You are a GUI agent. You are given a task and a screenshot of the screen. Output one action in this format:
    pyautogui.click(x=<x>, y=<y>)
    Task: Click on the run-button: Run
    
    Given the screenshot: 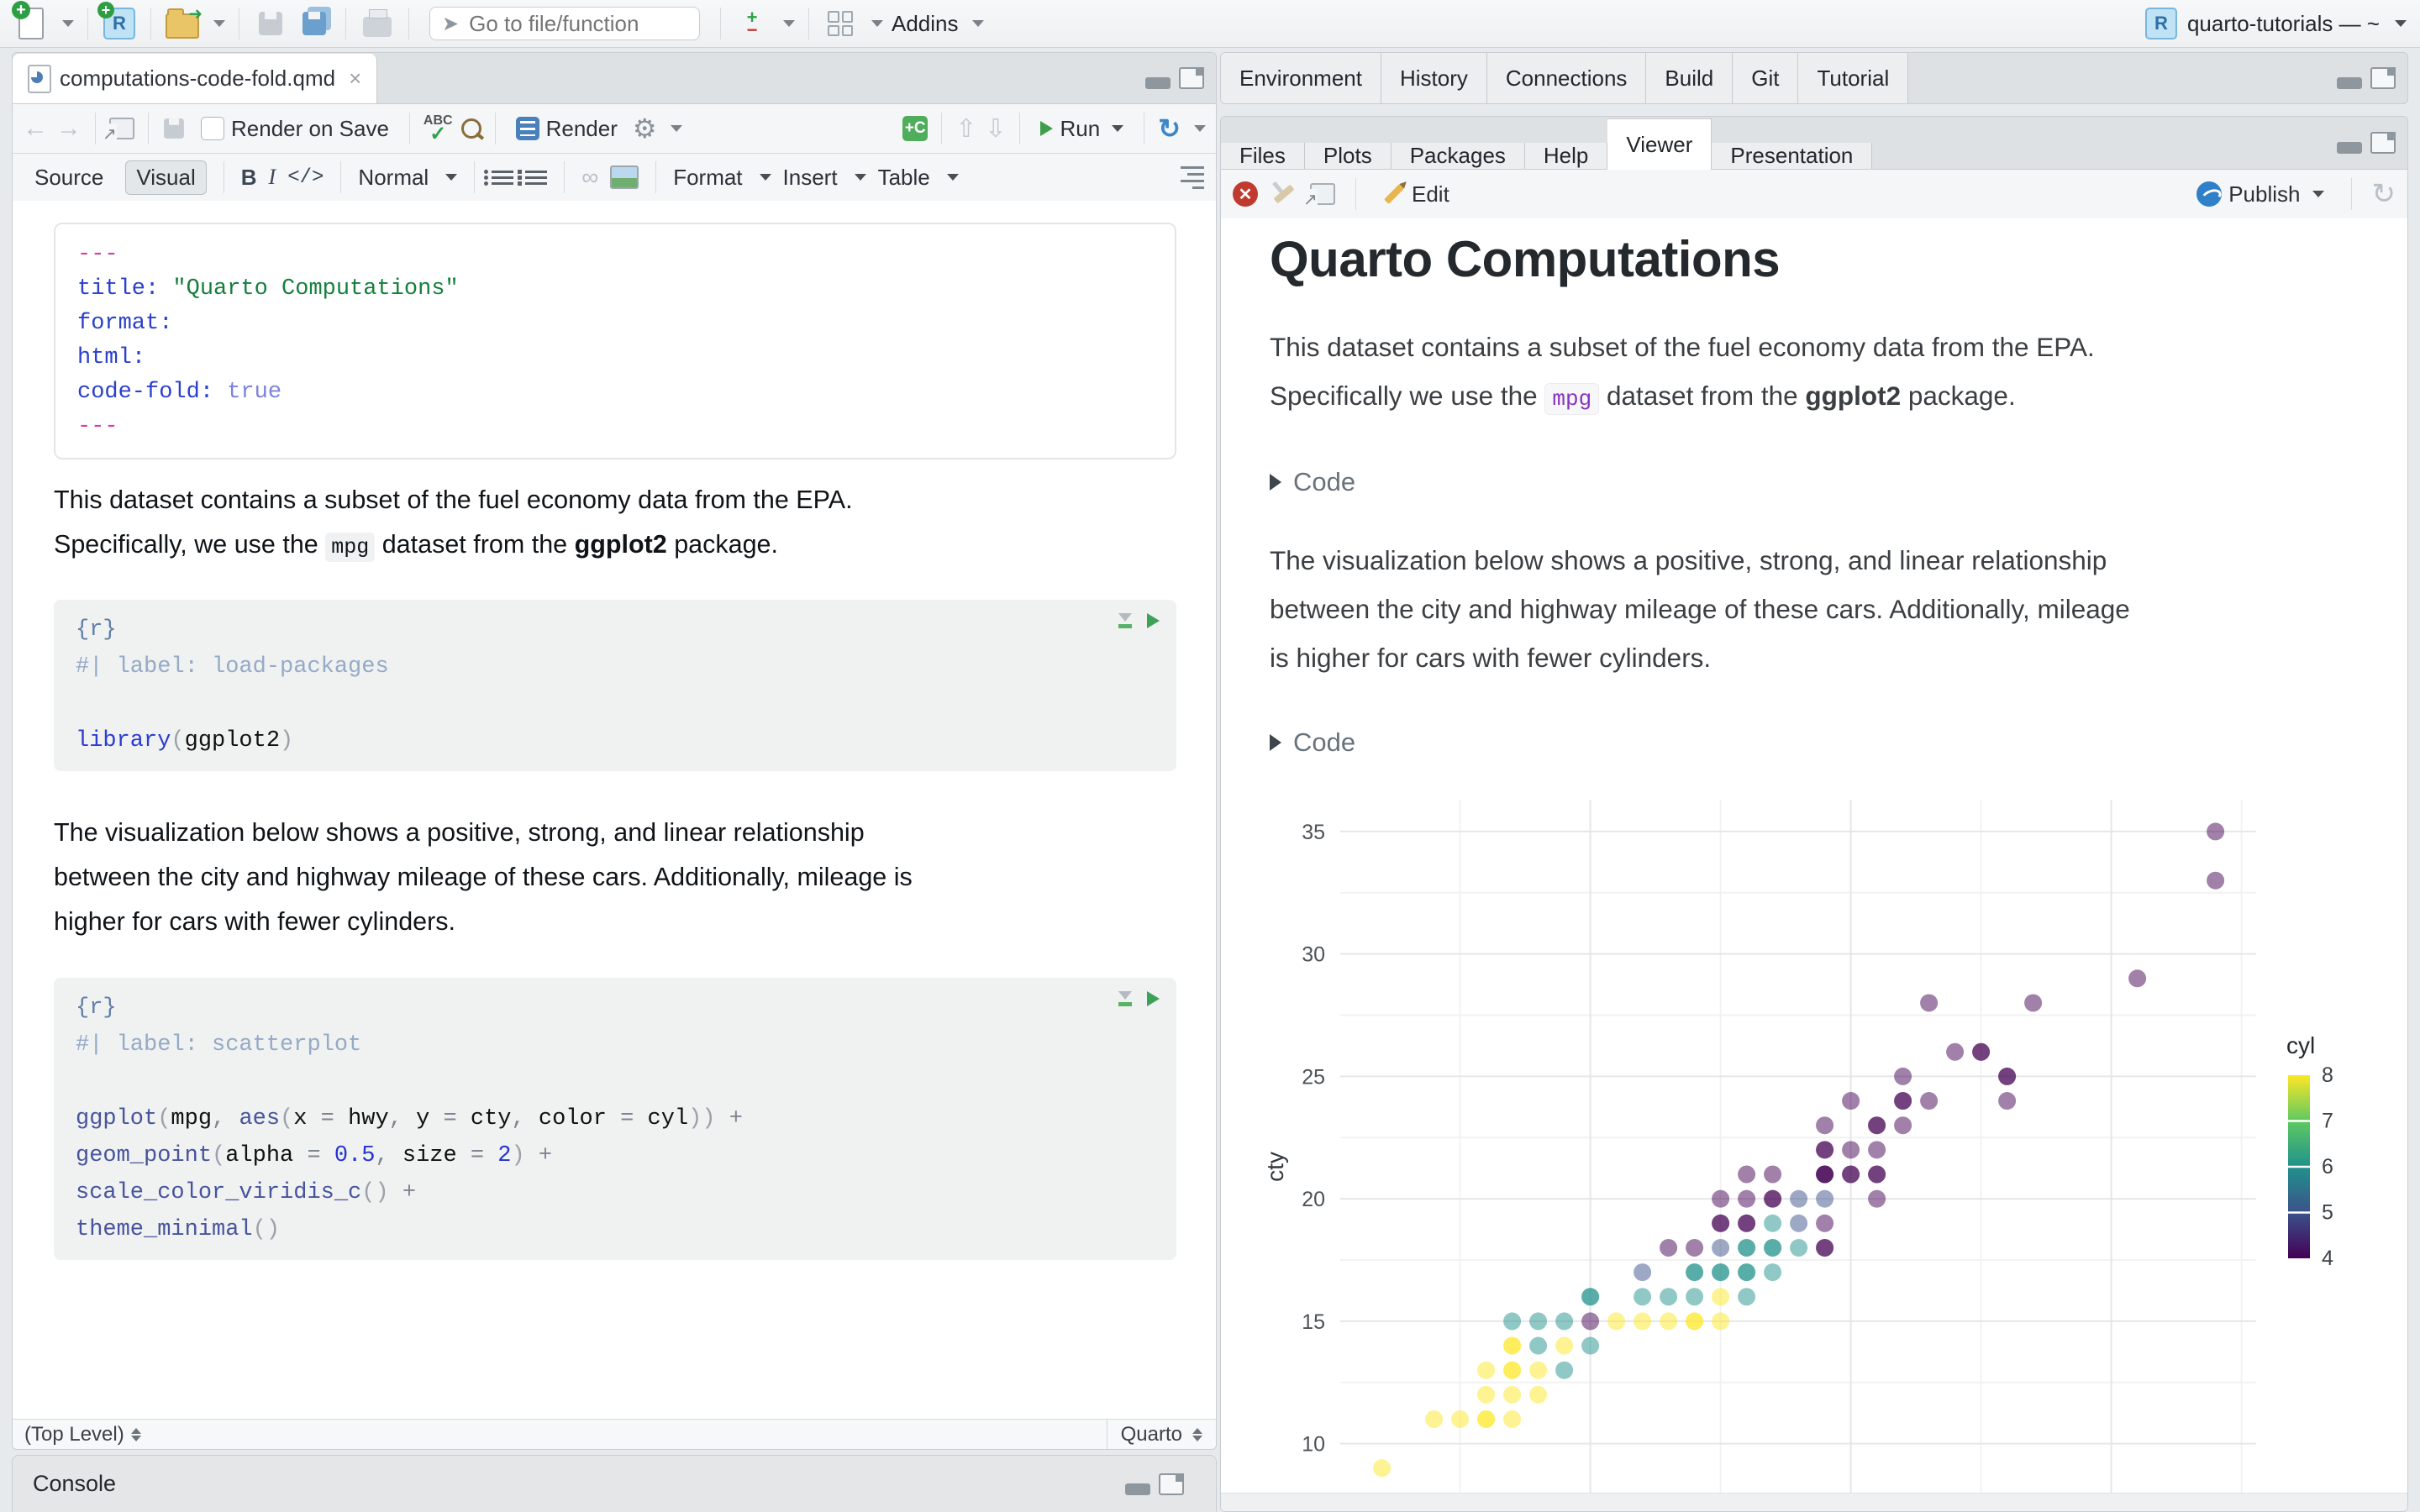 What is the action you would take?
    pyautogui.click(x=1082, y=129)
    